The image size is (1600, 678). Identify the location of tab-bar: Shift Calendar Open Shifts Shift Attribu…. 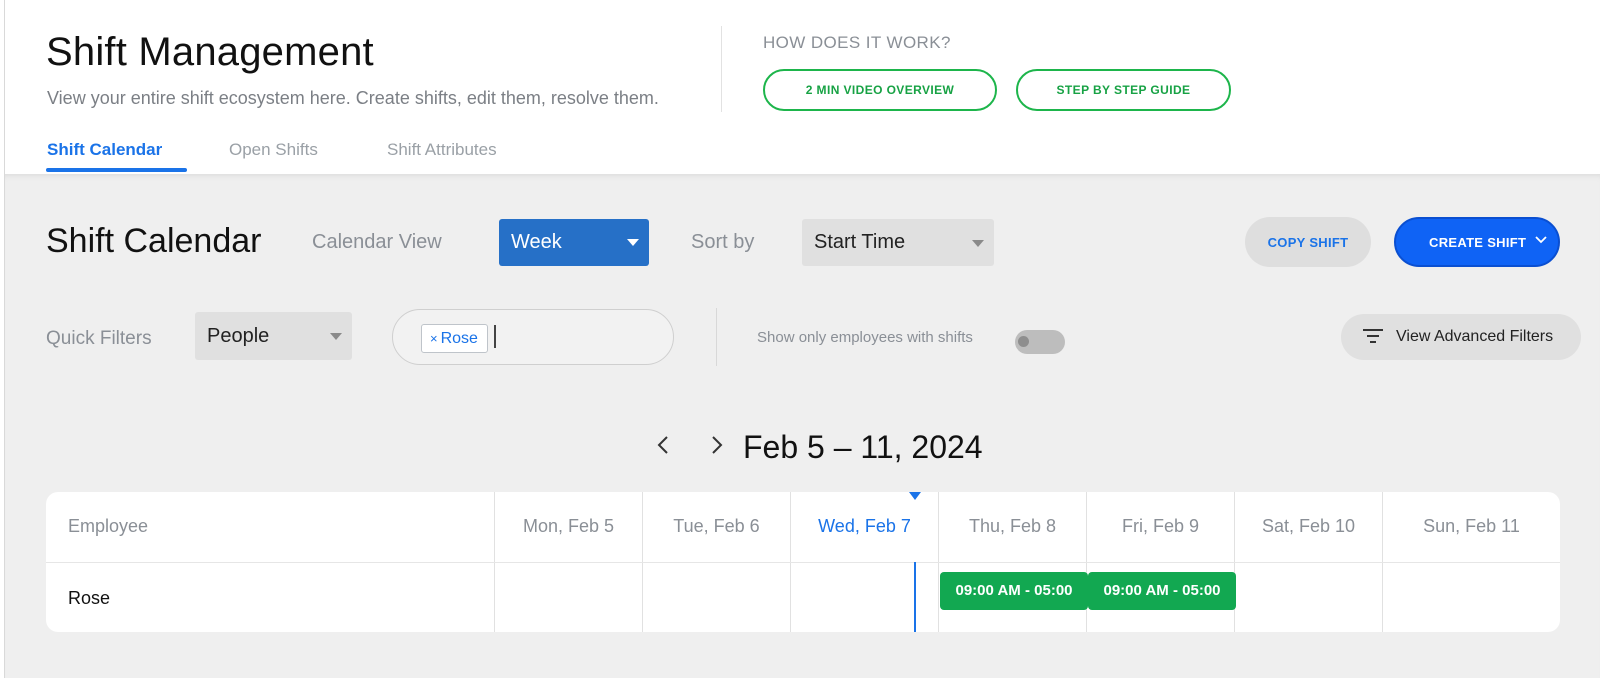
(405, 155).